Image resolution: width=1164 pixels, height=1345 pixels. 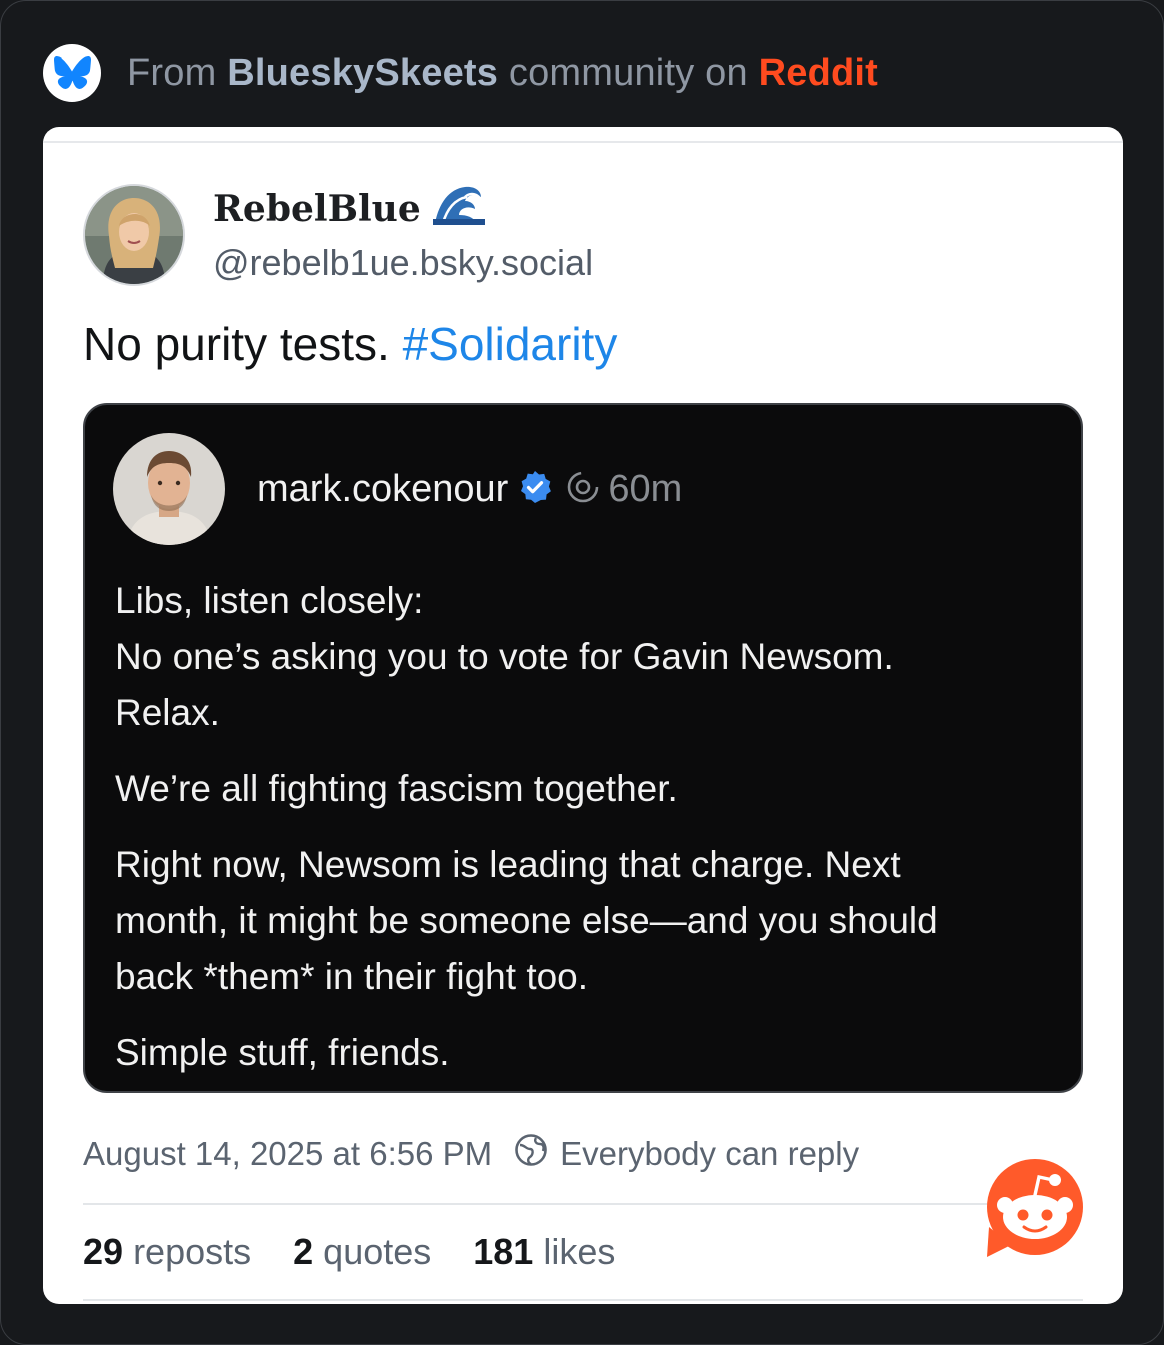 I want to click on author-avatar, so click(x=134, y=235).